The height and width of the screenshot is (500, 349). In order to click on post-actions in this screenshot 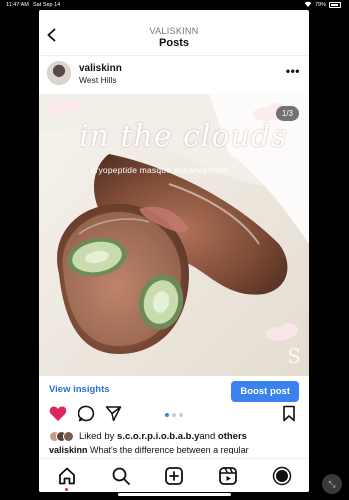, I will do `click(174, 415)`.